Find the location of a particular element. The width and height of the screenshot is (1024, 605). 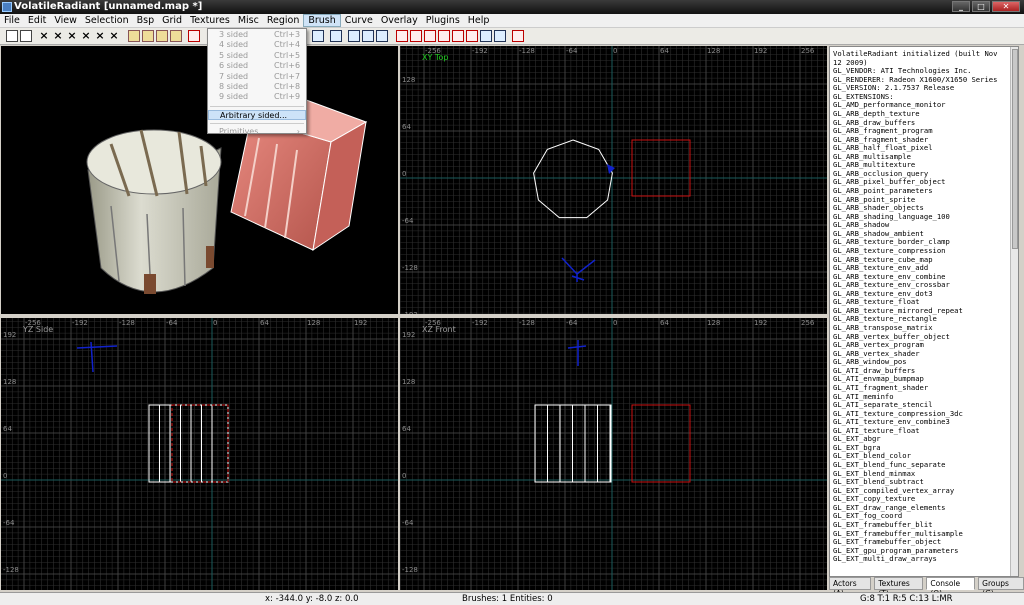

vertex-edit-icon is located at coordinates (486, 36).